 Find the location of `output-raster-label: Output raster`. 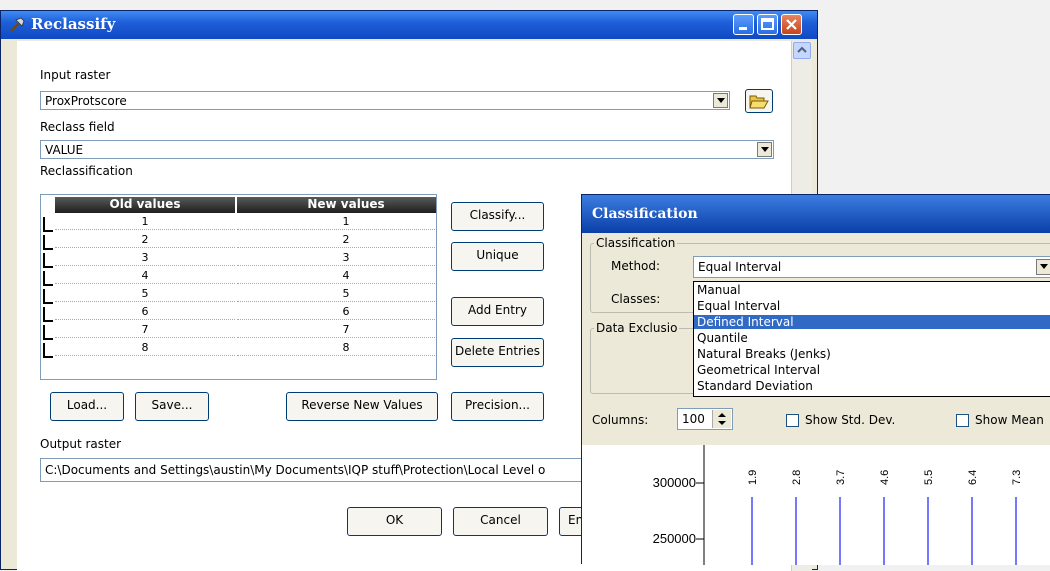

output-raster-label: Output raster is located at coordinates (81, 444).